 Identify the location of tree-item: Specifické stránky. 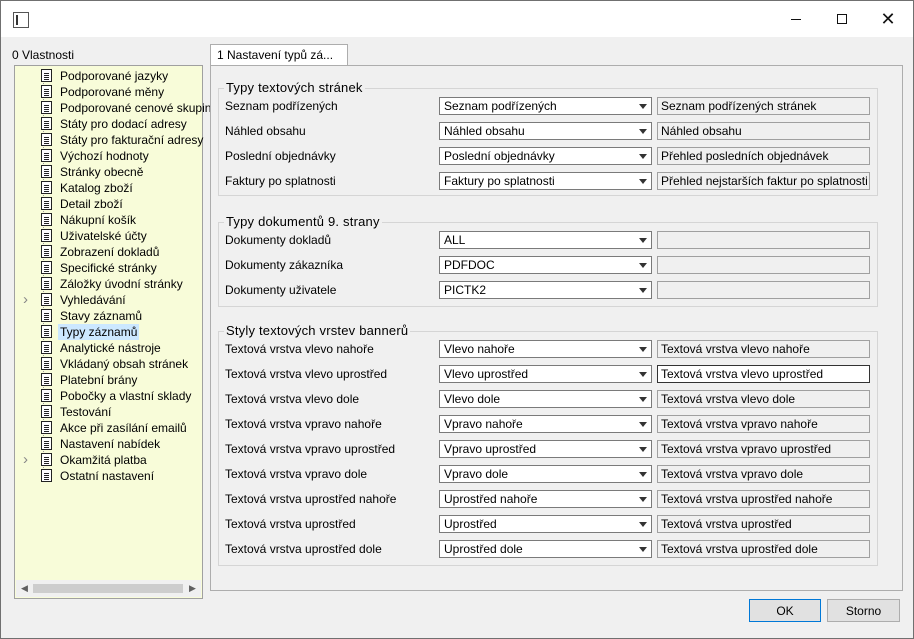
(108, 268).